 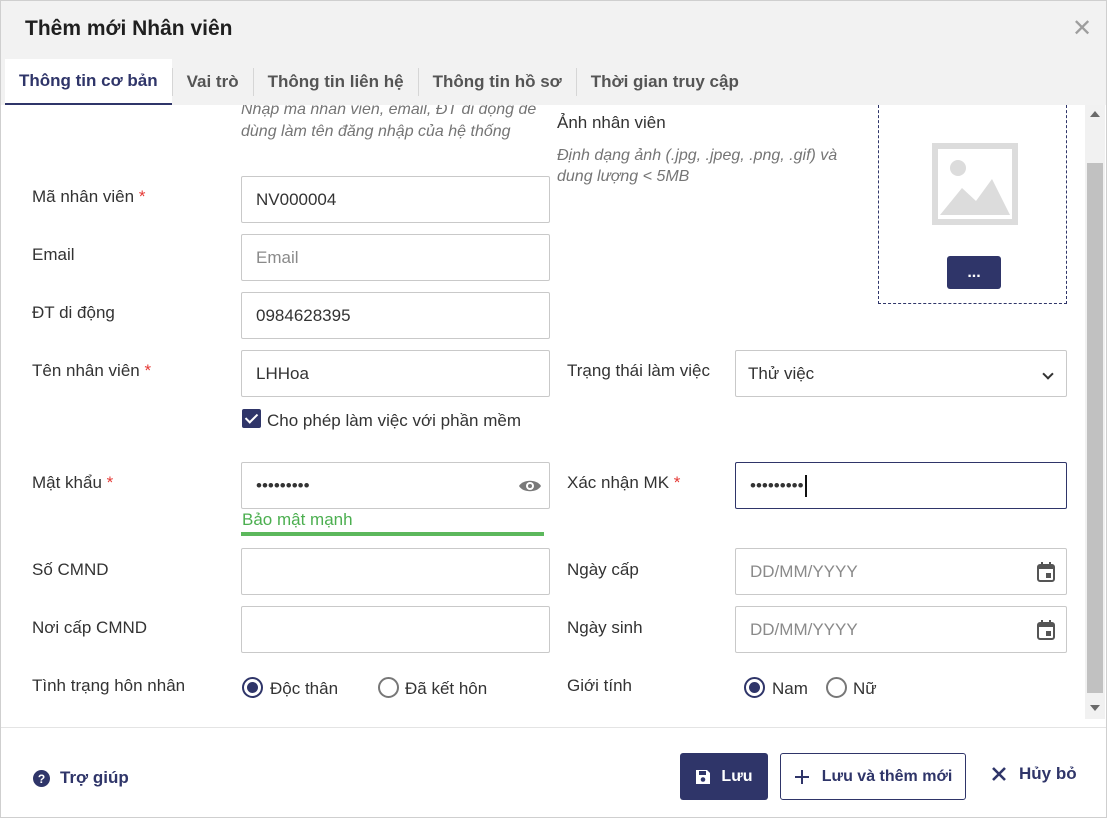 What do you see at coordinates (282, 373) in the screenshot?
I see `employee-name-value: LHHoa` at bounding box center [282, 373].